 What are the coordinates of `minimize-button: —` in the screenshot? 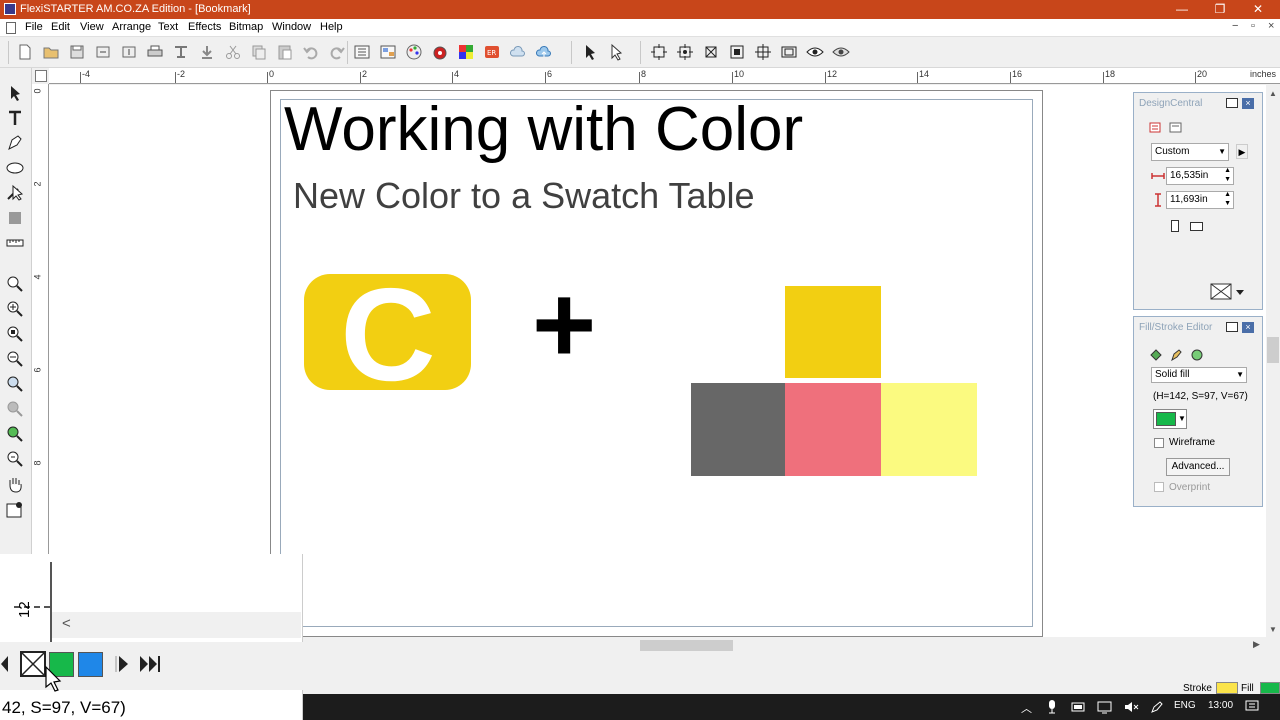 It's located at (1182, 9).